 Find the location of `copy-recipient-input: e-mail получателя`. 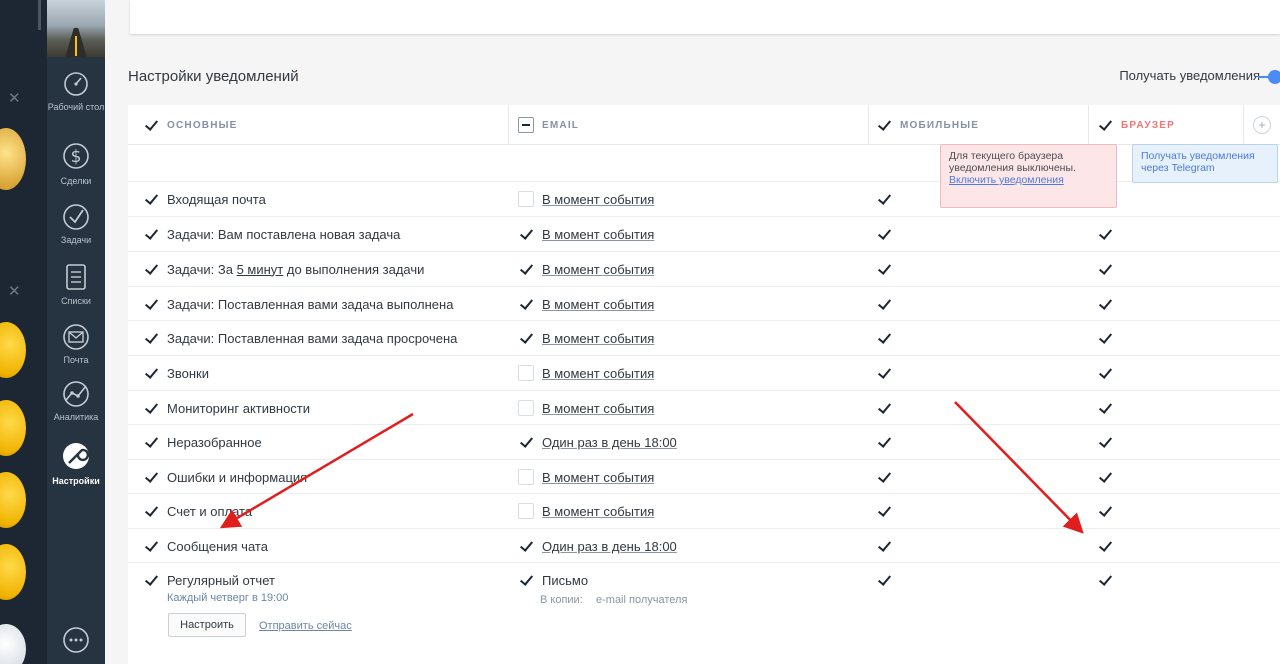

copy-recipient-input: e-mail получателя is located at coordinates (641, 600).